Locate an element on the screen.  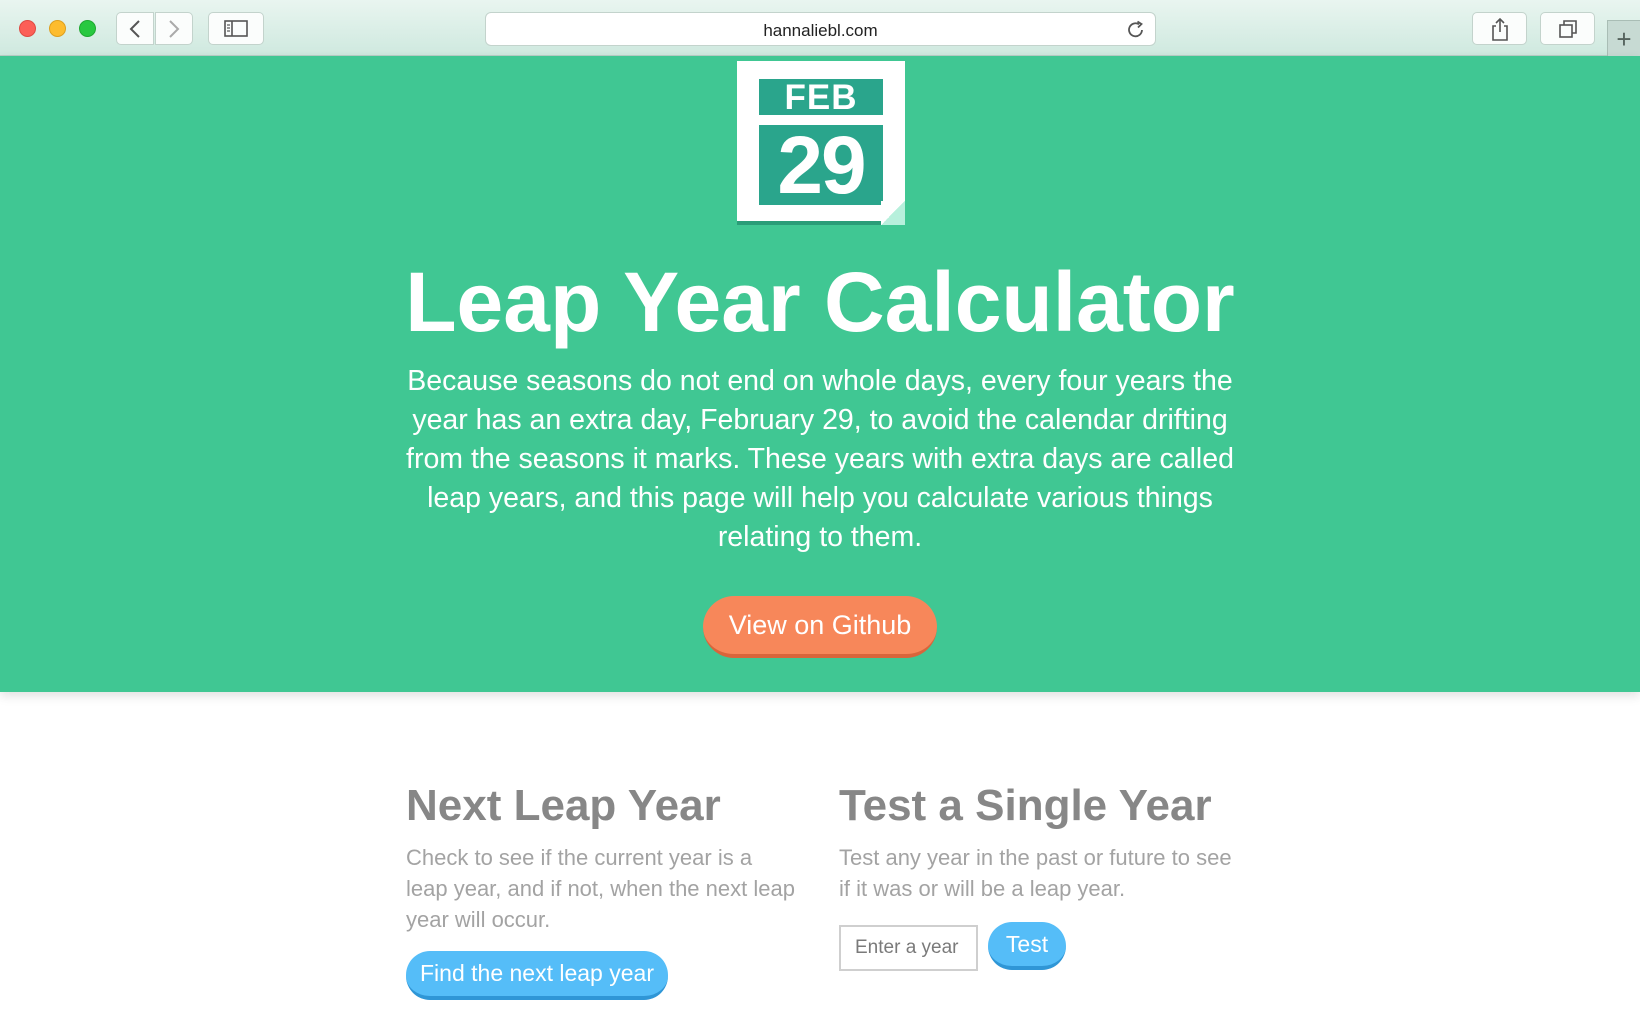
chevron-left-icon is located at coordinates (134, 28).